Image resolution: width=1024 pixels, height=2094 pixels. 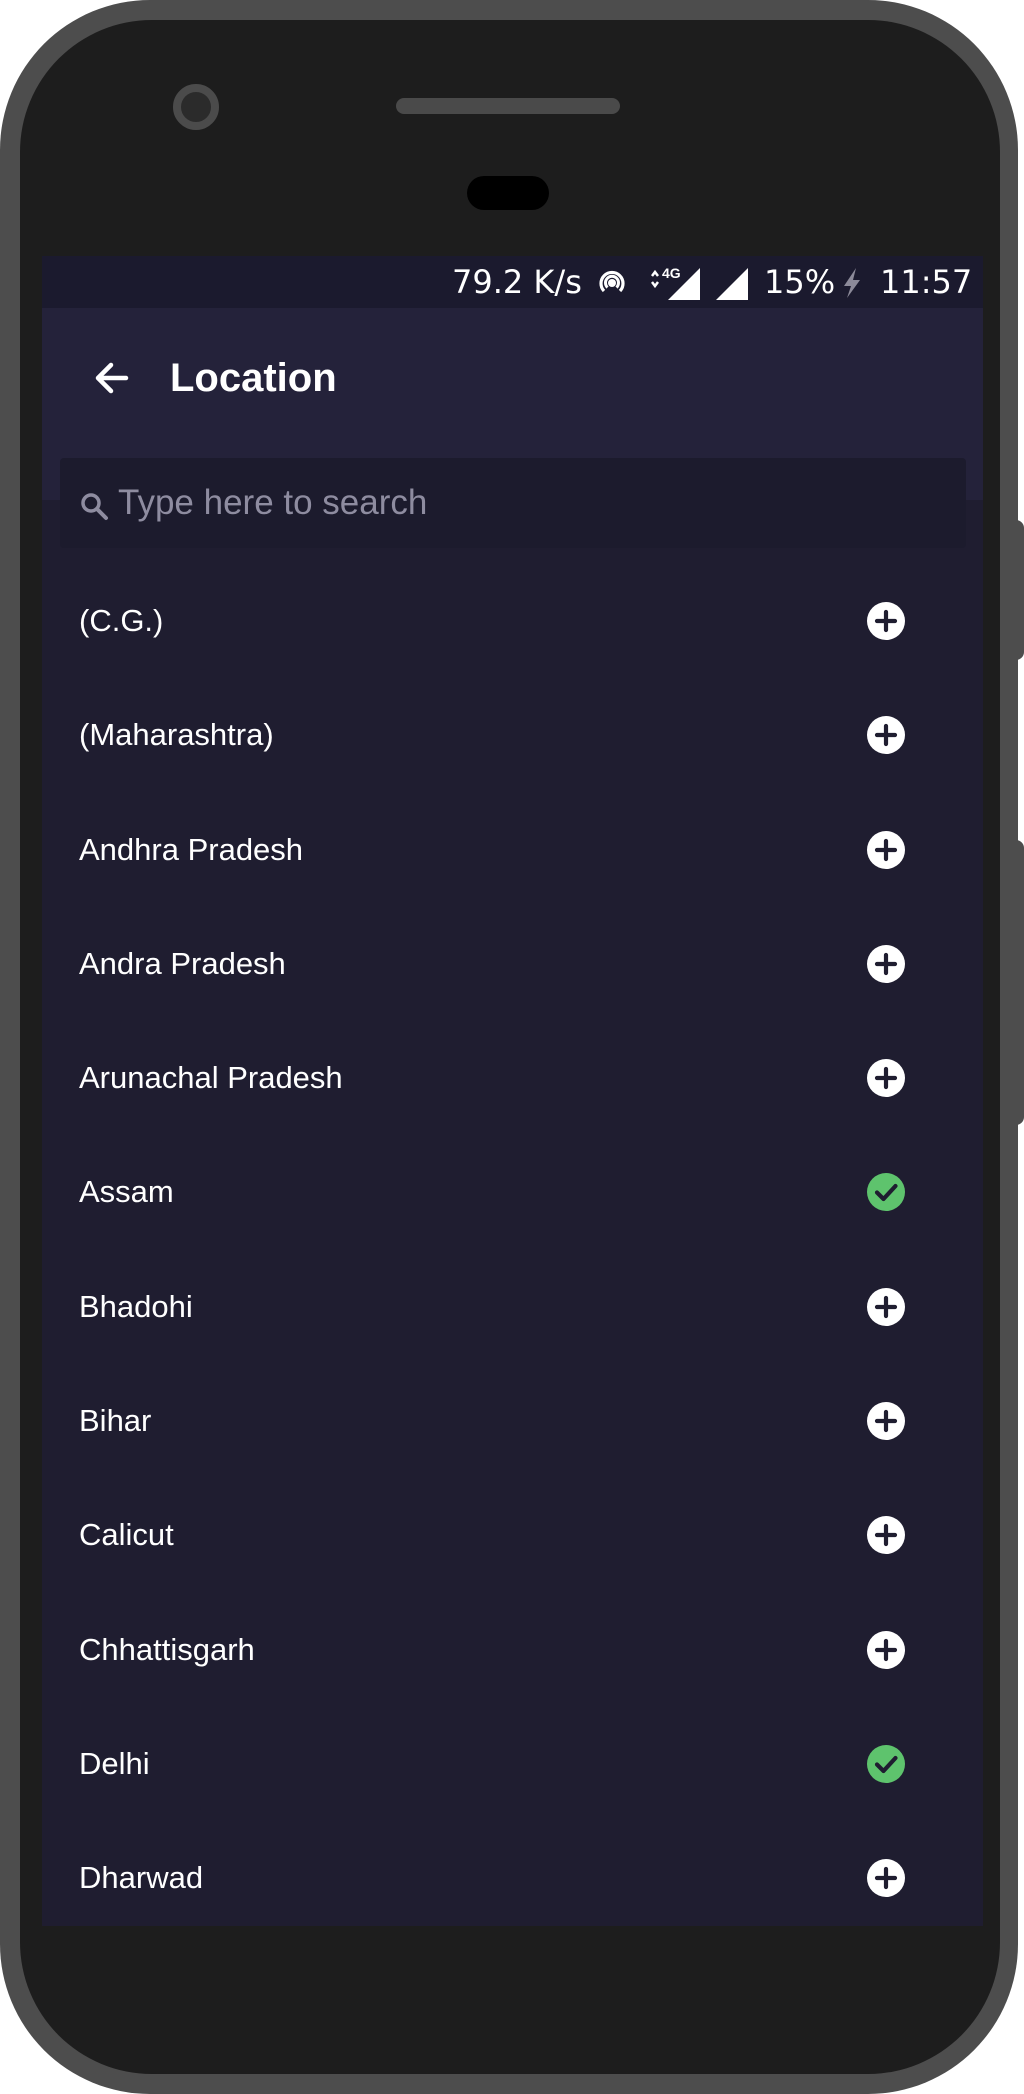 I want to click on arrow-left-icon, so click(x=112, y=378).